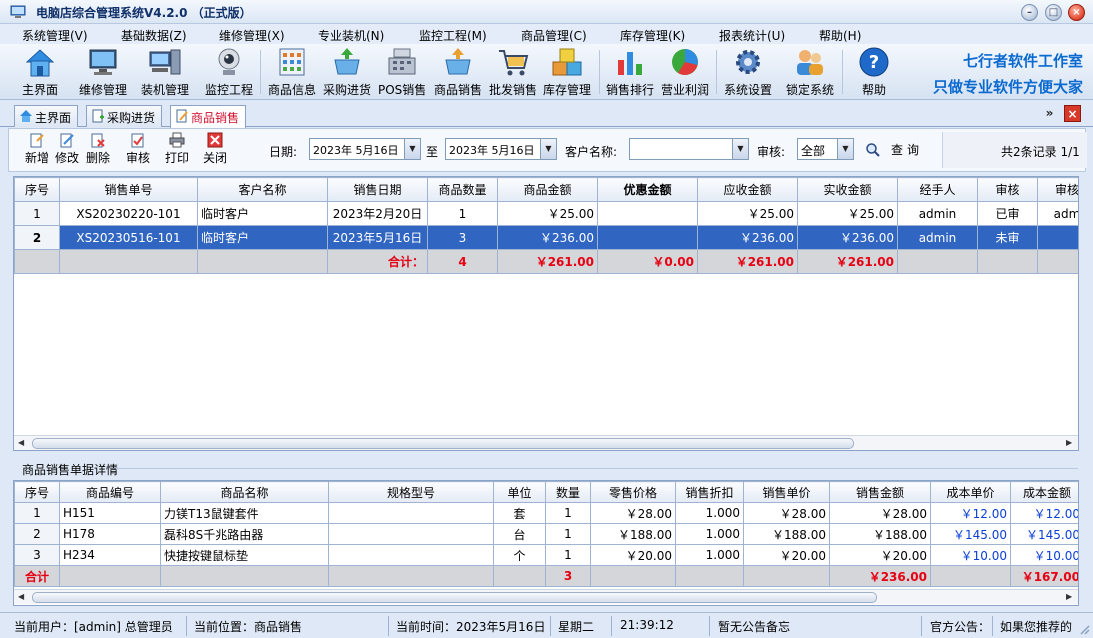 Image resolution: width=1093 pixels, height=638 pixels. Describe the element at coordinates (825, 149) in the screenshot. I see `audit-filter-combo: 全部 ▼` at that location.